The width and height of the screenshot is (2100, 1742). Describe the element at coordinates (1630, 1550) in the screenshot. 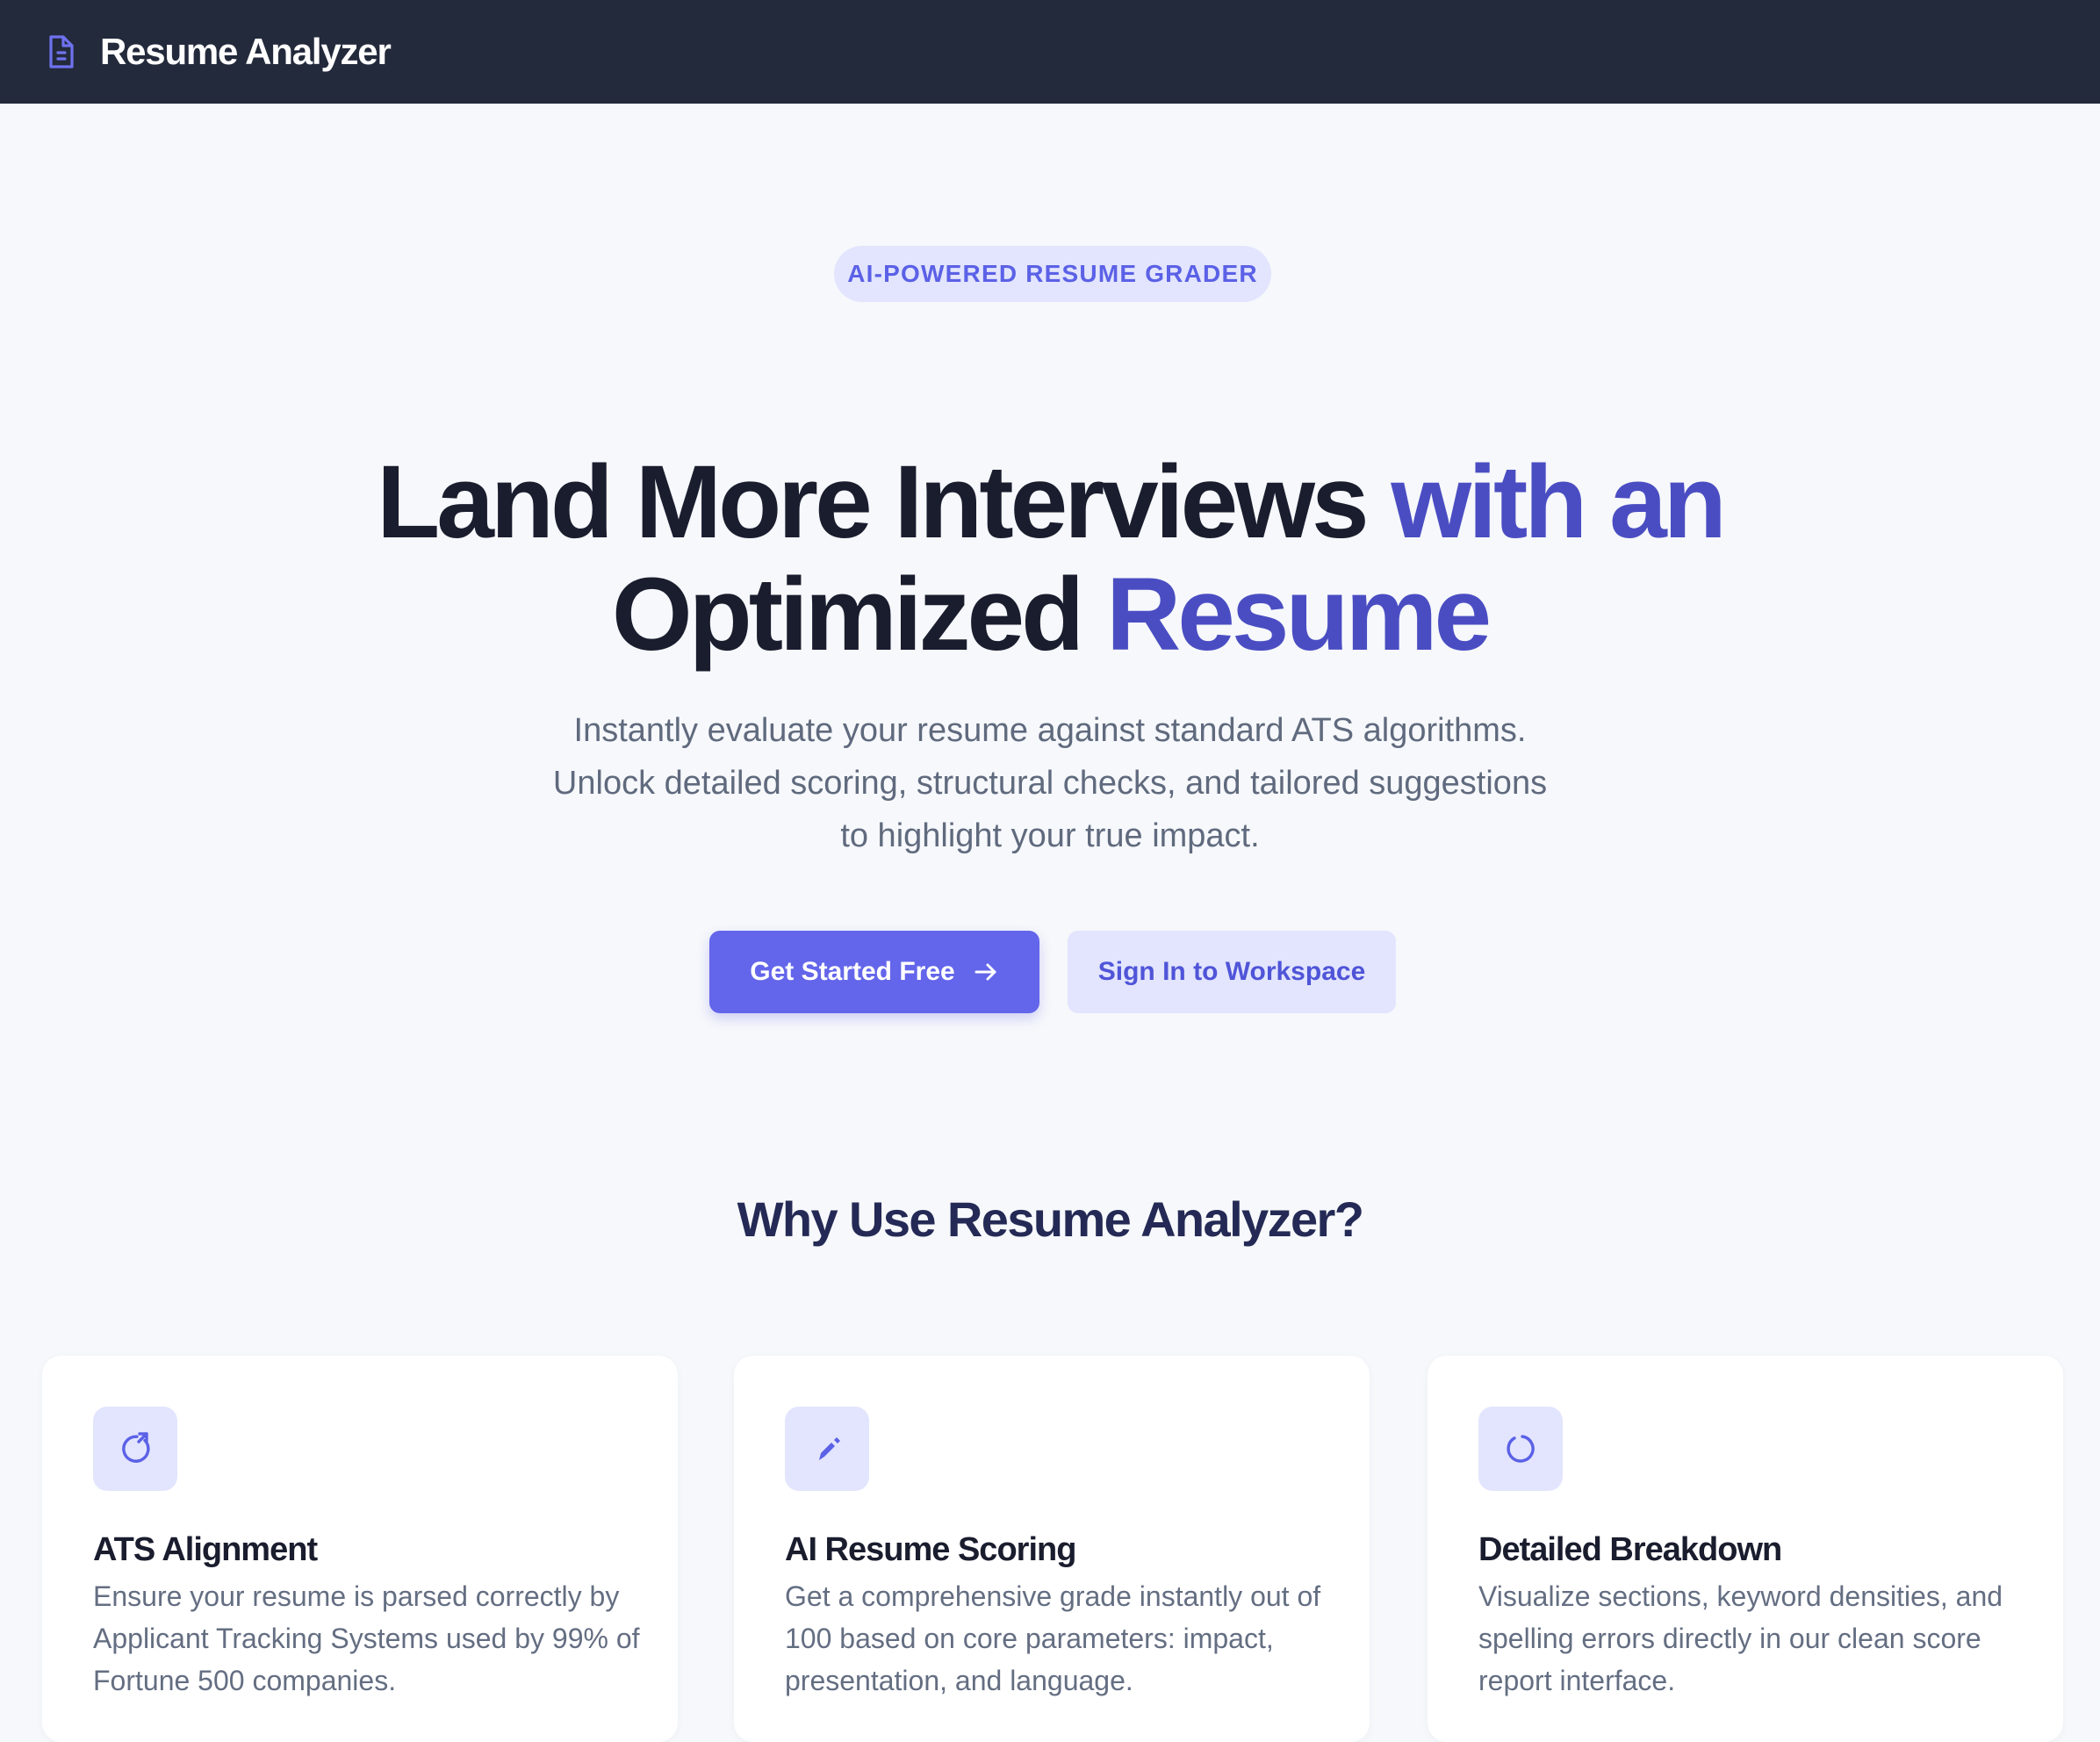

I see `feature-title: Detailed Breakdown` at that location.